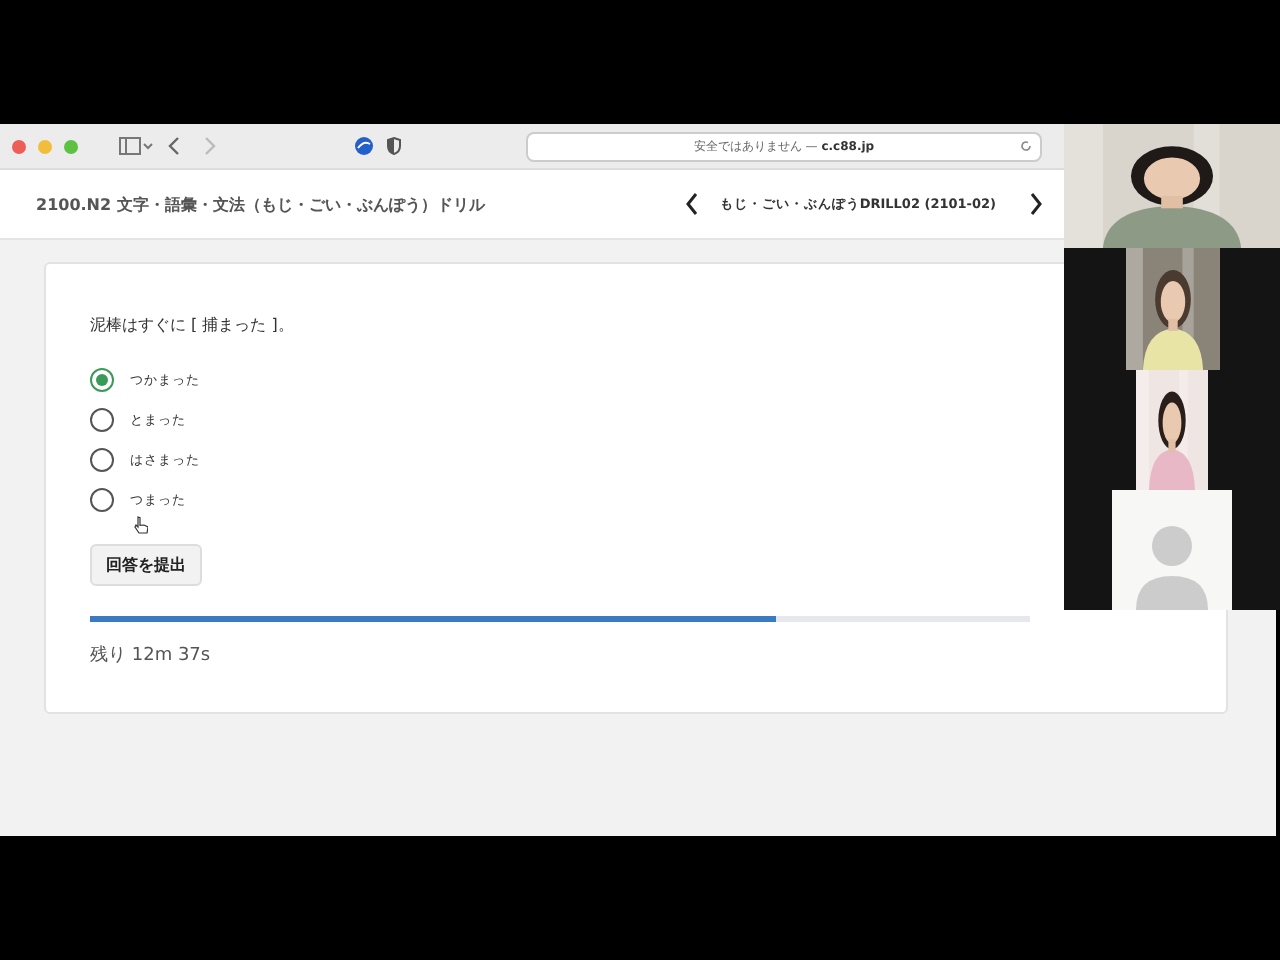  I want to click on shield-icon, so click(394, 146).